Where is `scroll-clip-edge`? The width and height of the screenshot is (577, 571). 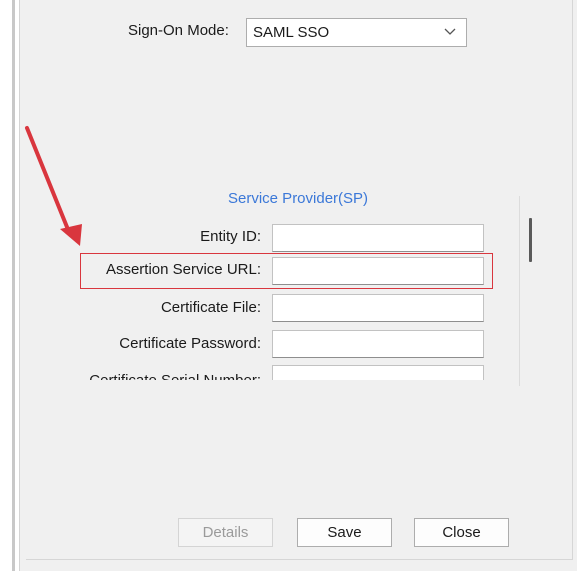 scroll-clip-edge is located at coordinates (295, 383).